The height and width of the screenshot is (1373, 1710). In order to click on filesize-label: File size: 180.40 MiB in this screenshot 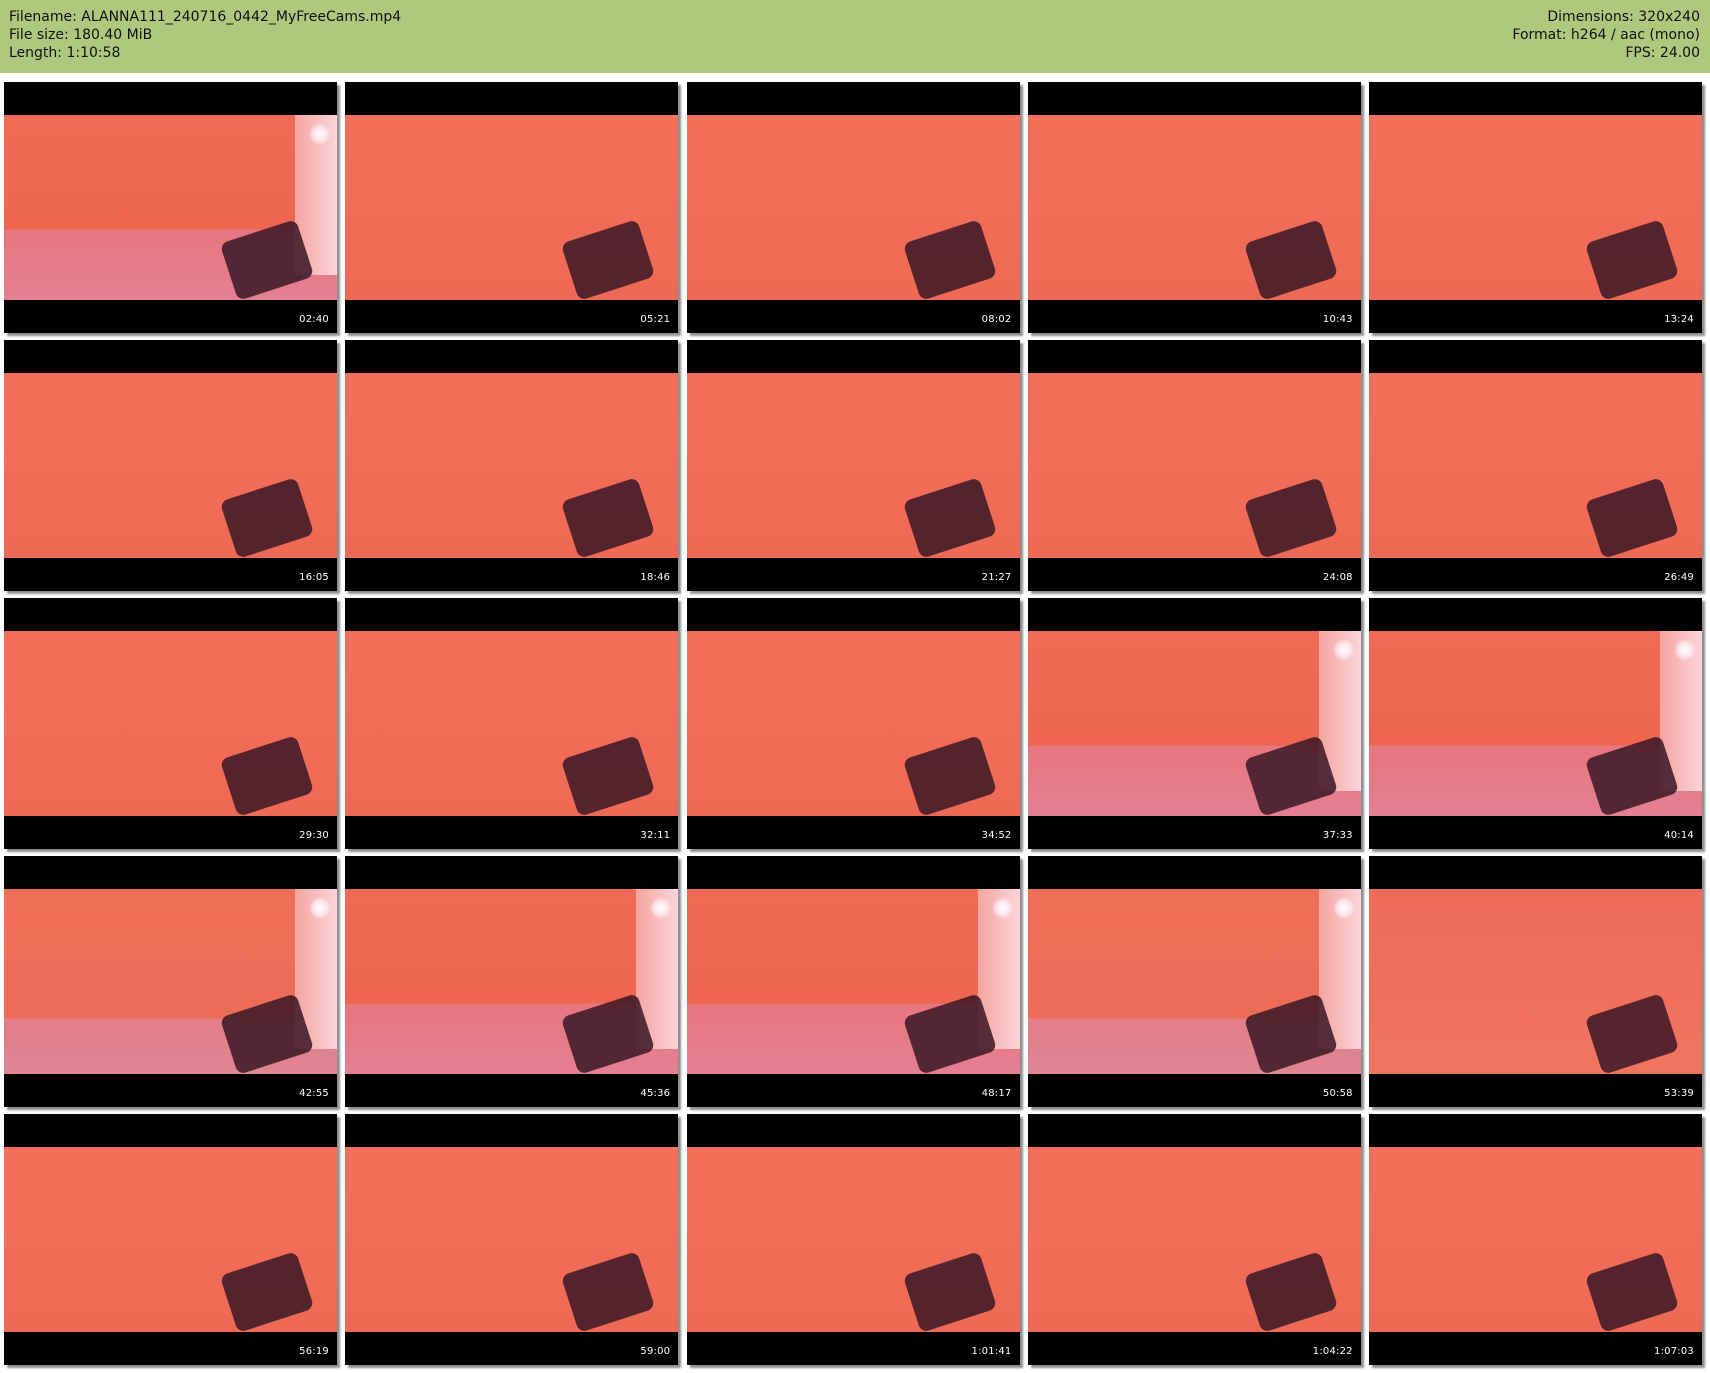, I will do `click(81, 35)`.